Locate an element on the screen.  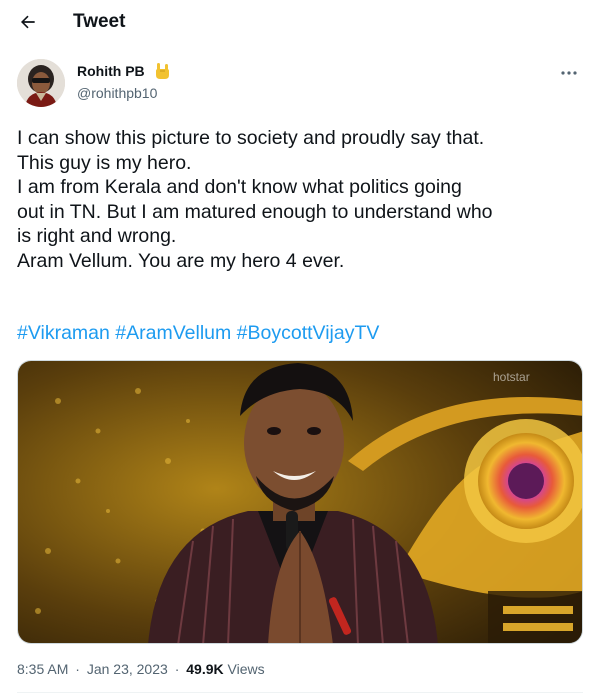
tweet-text-line: Aram Vellum. You are my hero 4 ever. is located at coordinates (181, 260).